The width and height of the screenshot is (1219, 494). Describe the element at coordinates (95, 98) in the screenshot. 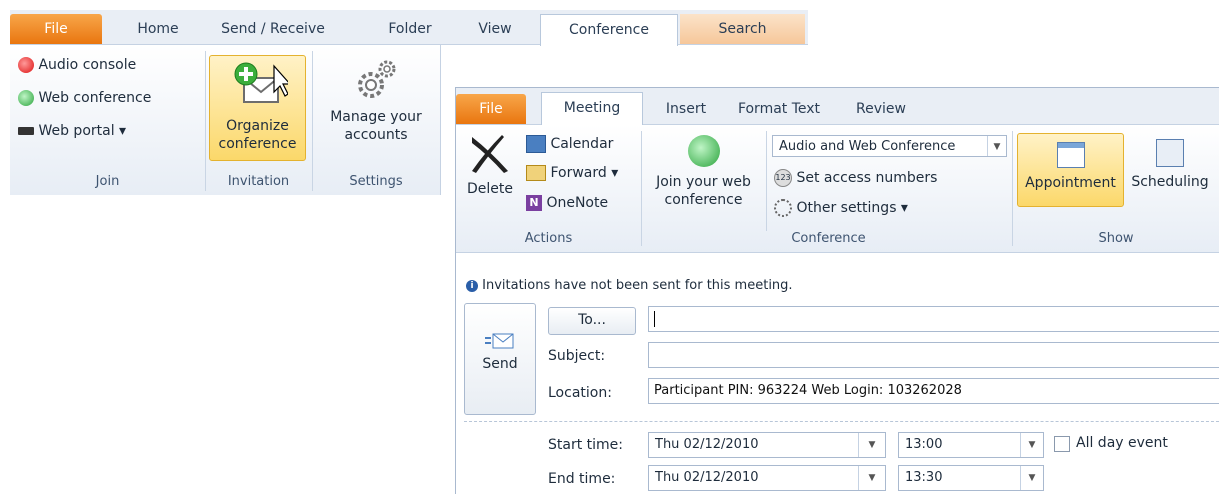

I see `web-conference-label: Web conference` at that location.